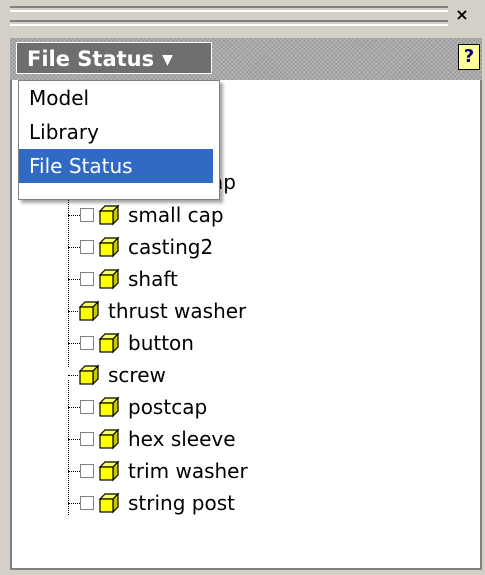 Image resolution: width=485 pixels, height=575 pixels. What do you see at coordinates (462, 15) in the screenshot?
I see `close-icon: ×` at bounding box center [462, 15].